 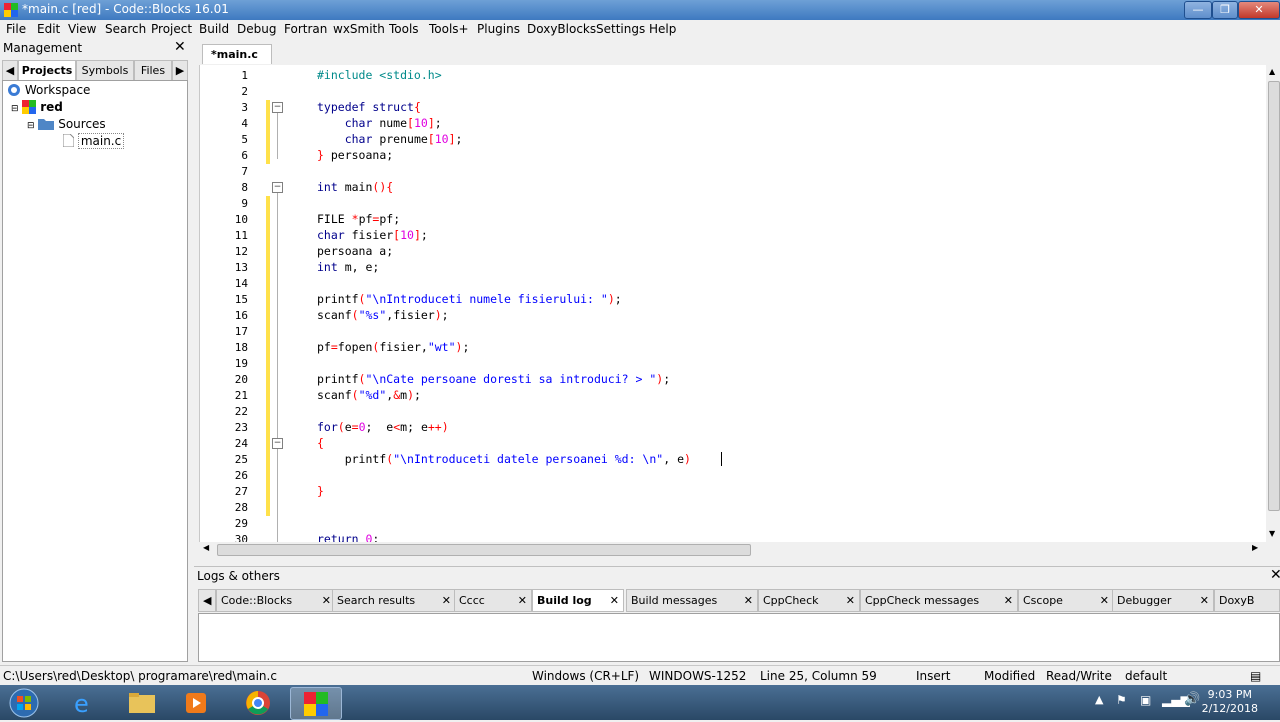 What do you see at coordinates (48, 90) in the screenshot?
I see `tree-workspace: Workspace` at bounding box center [48, 90].